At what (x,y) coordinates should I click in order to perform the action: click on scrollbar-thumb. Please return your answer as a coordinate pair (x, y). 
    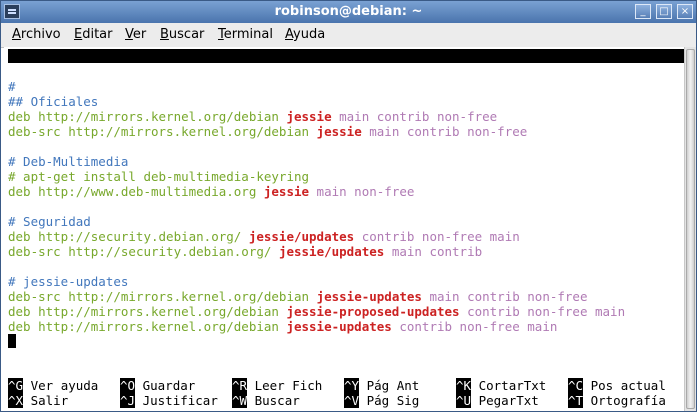
    Looking at the image, I should click on (690, 229).